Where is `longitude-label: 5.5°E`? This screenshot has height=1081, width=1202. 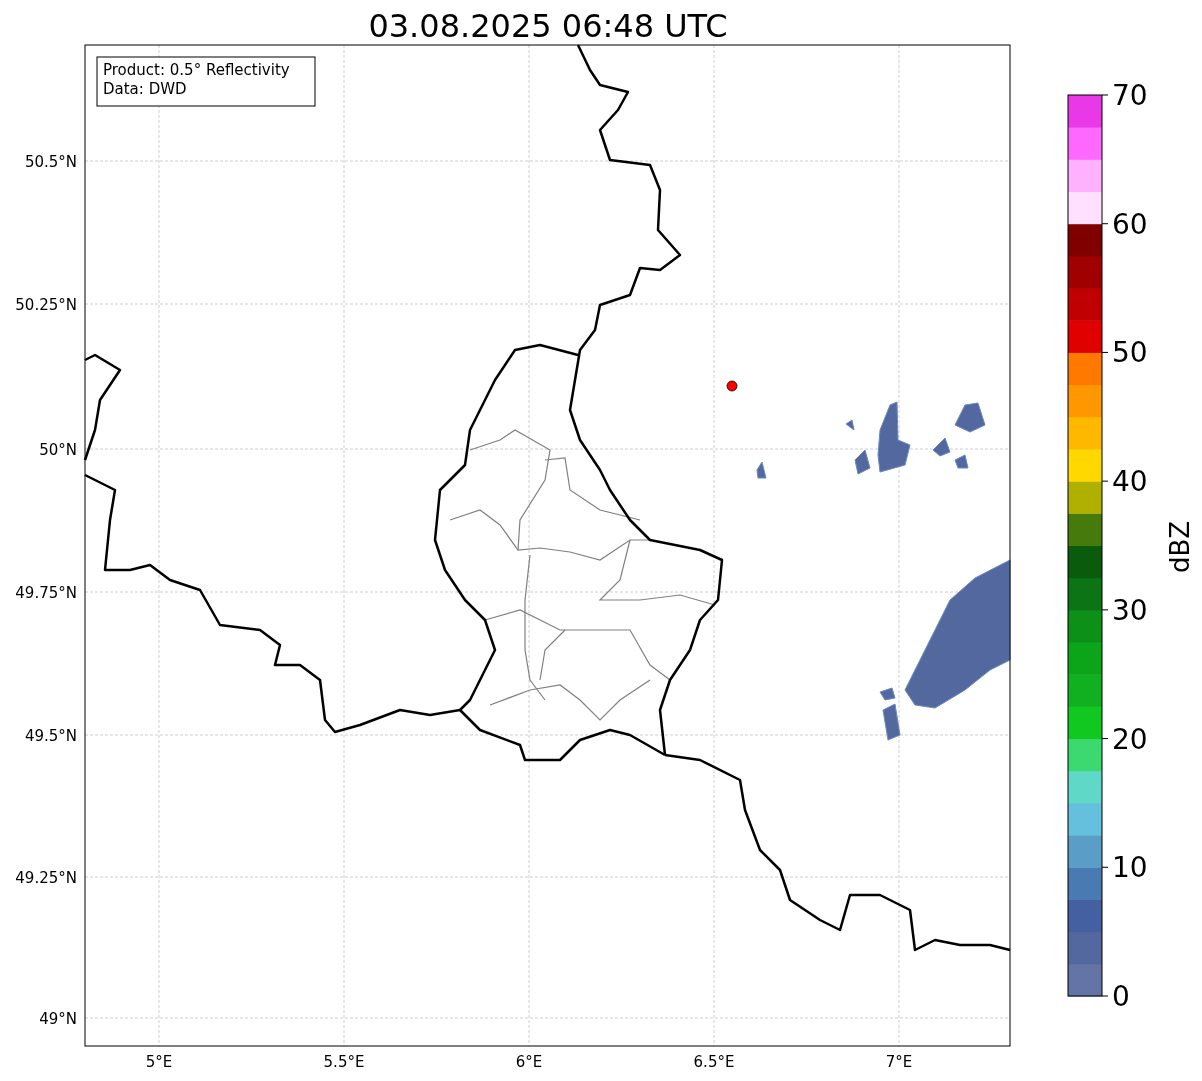 longitude-label: 5.5°E is located at coordinates (344, 1062).